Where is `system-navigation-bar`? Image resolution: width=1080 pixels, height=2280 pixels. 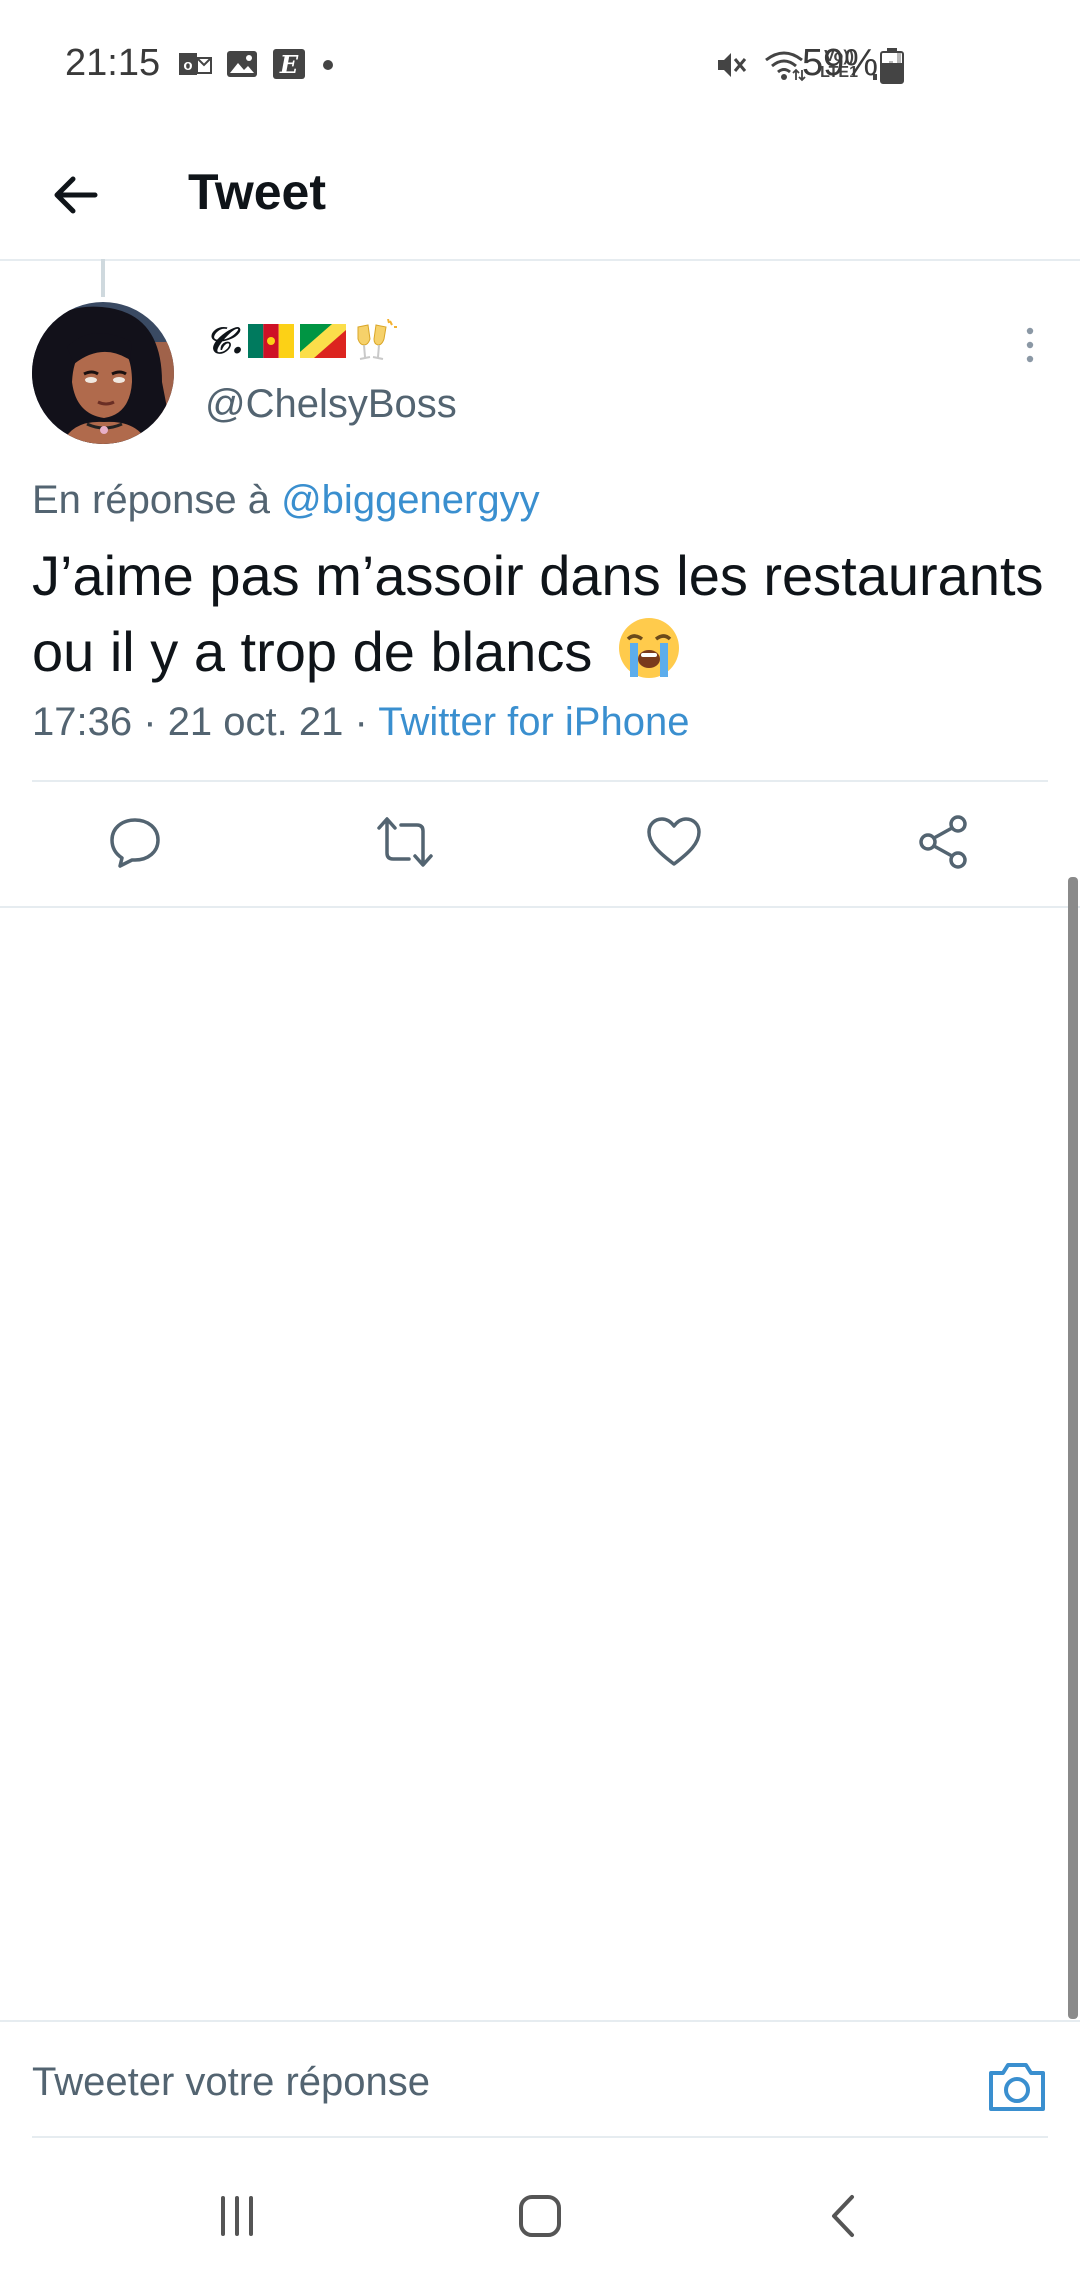 system-navigation-bar is located at coordinates (540, 2210).